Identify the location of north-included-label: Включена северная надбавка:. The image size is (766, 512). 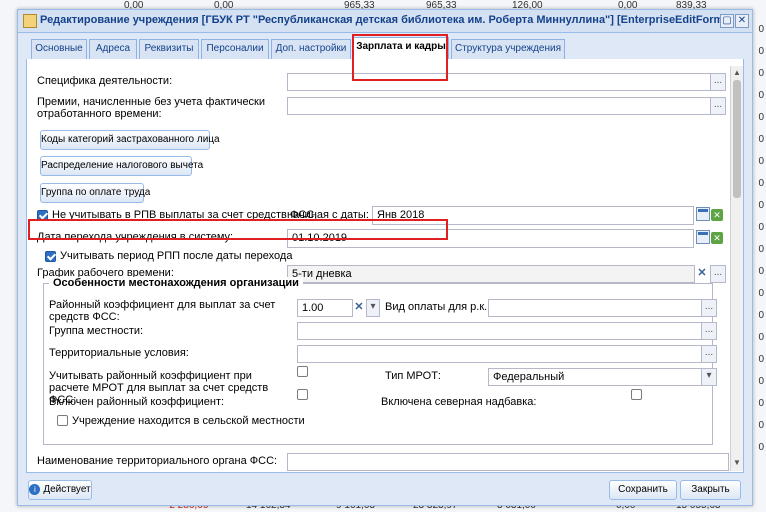
(459, 402).